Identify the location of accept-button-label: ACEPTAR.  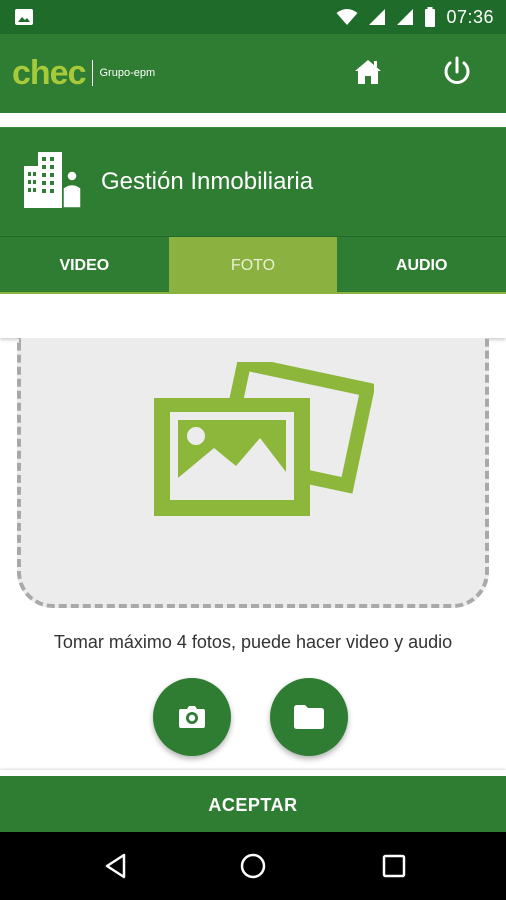
(253, 804).